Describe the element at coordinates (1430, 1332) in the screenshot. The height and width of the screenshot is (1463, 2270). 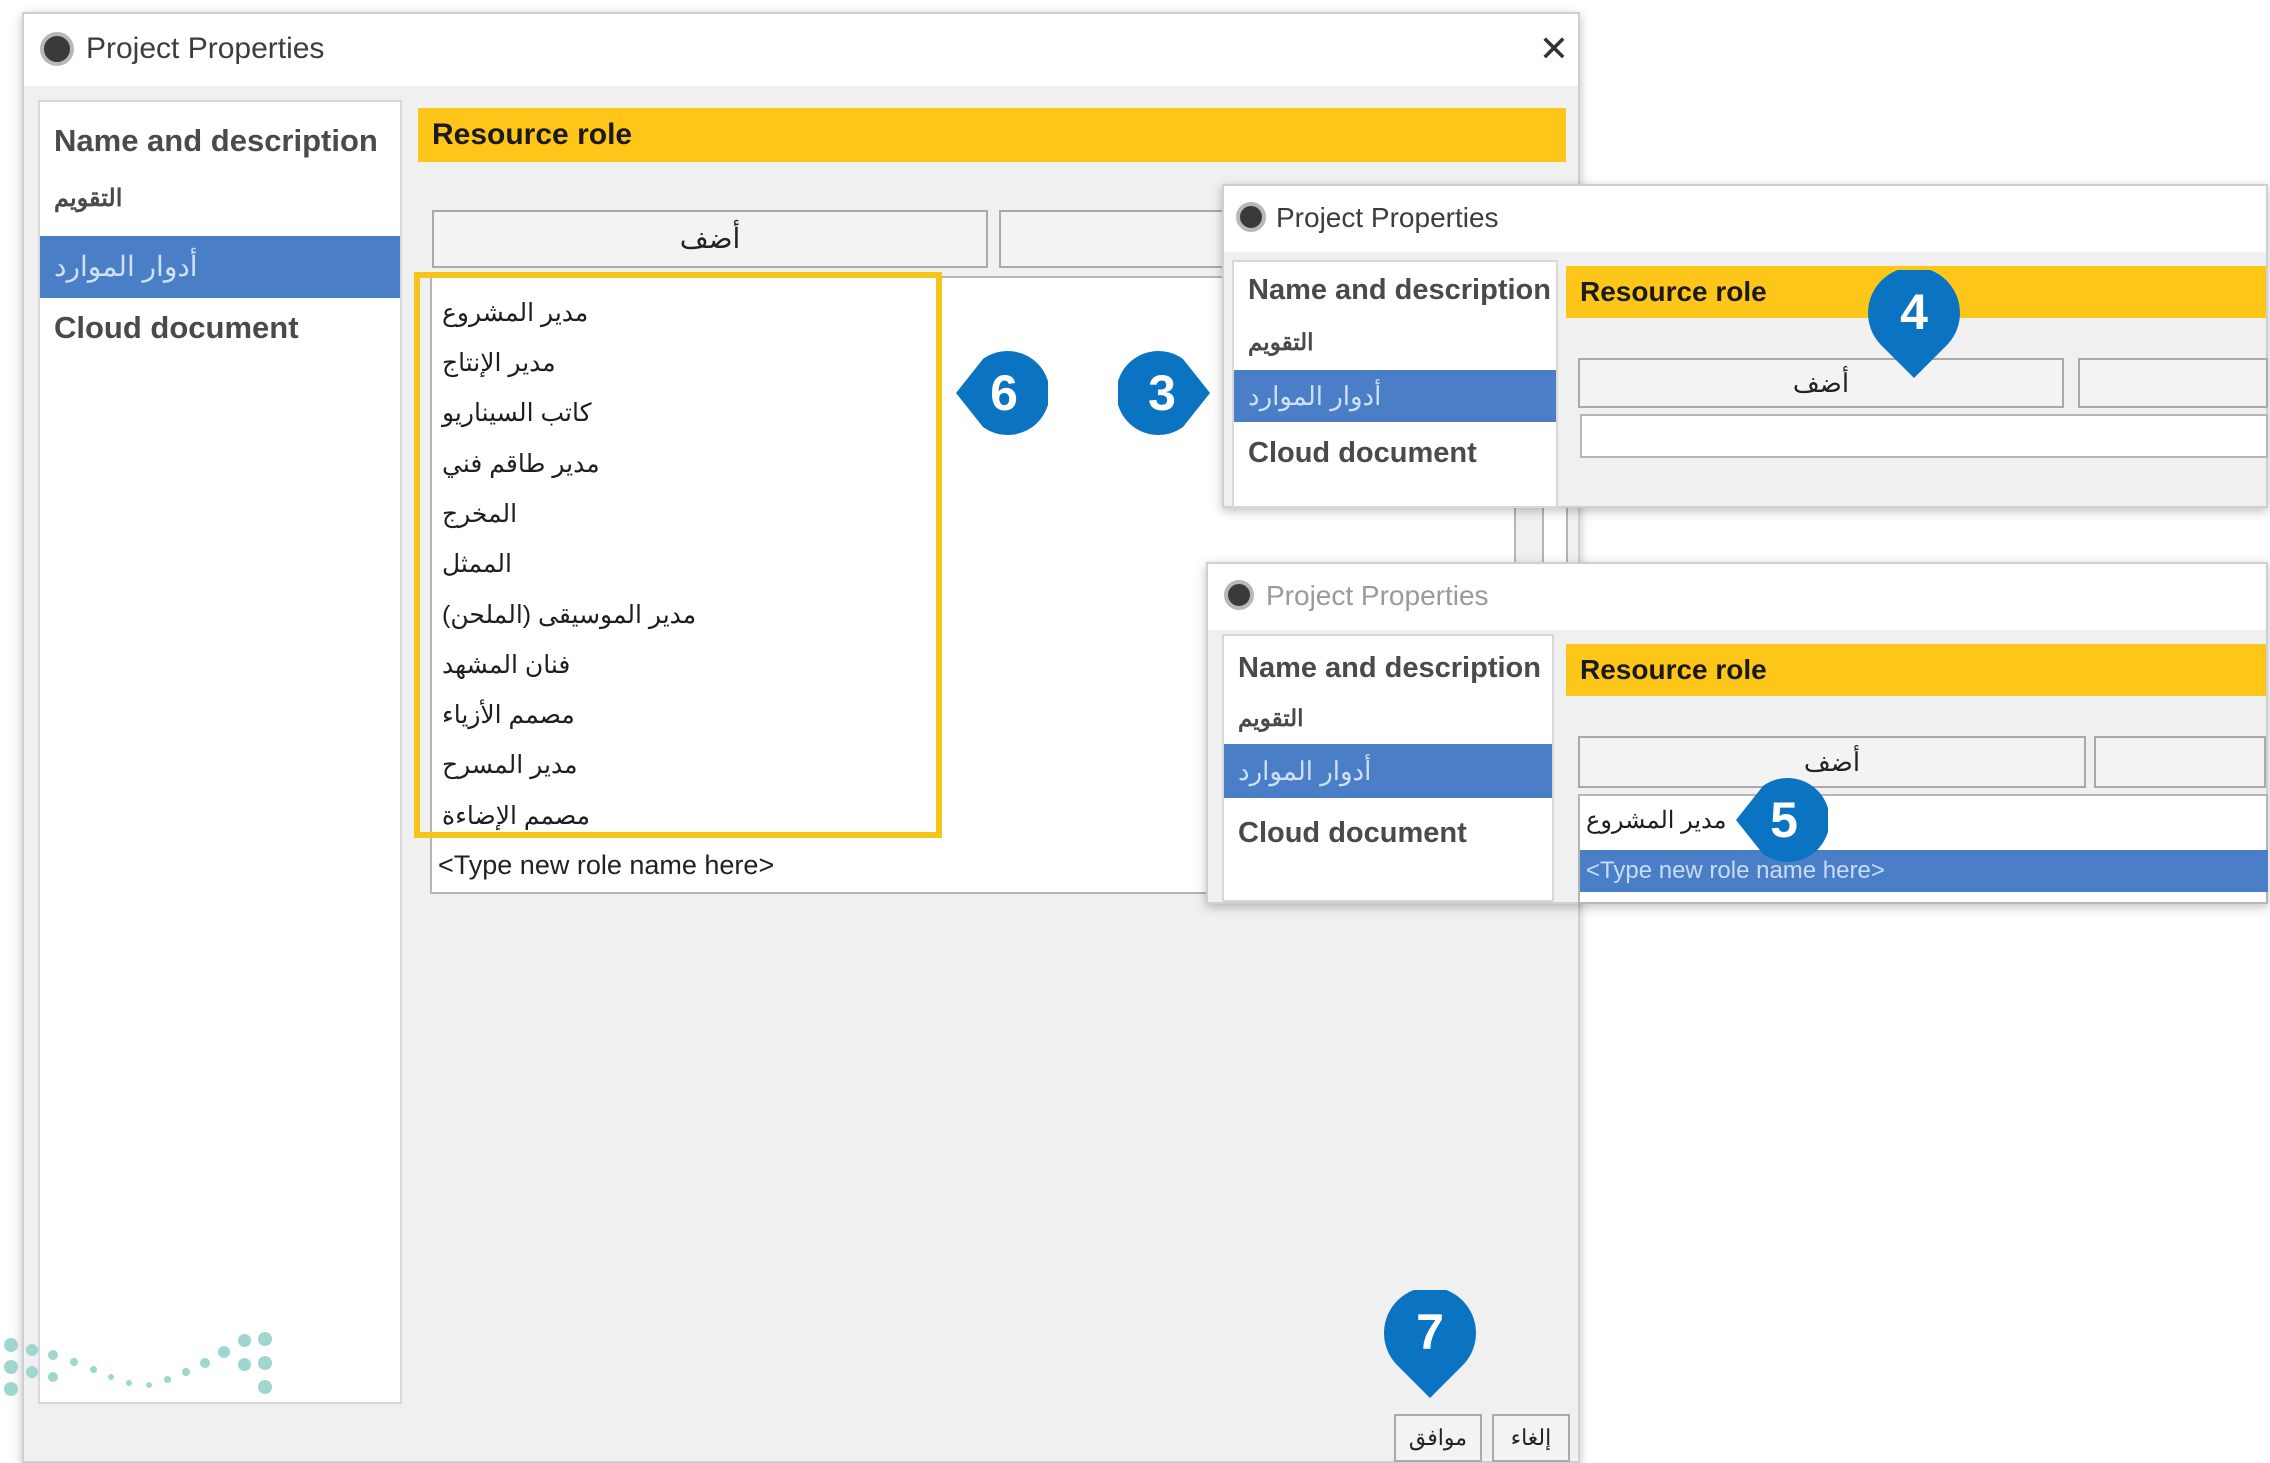
I see `step-number: 7` at that location.